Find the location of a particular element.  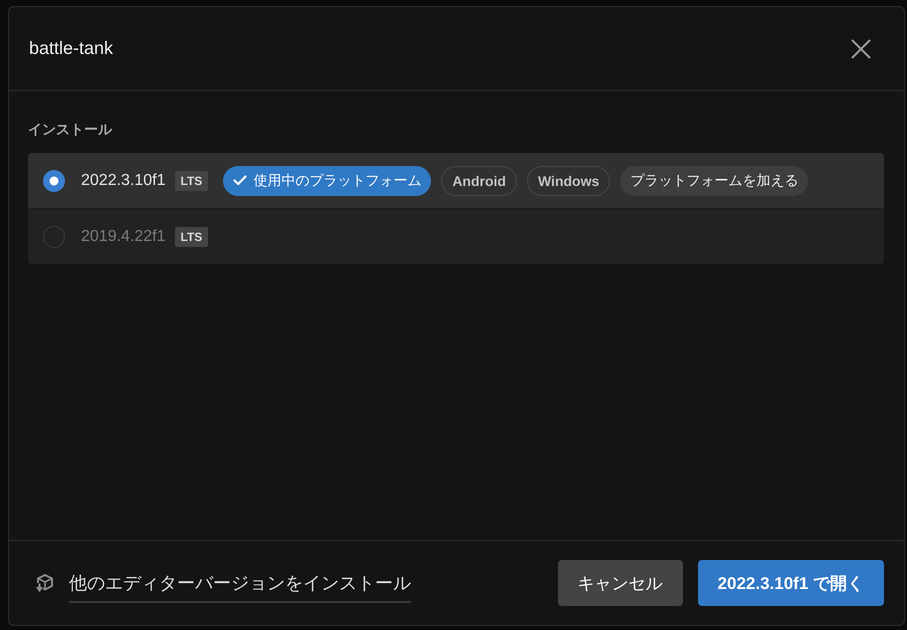

chip-label: 使用中のプラットフォーム is located at coordinates (337, 181).